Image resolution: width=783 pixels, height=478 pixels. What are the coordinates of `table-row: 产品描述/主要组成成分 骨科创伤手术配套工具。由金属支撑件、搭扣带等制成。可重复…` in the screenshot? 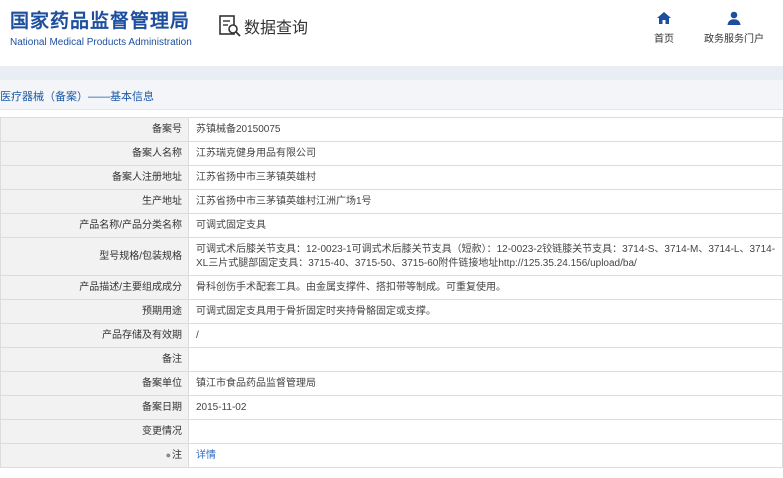 It's located at (391, 287).